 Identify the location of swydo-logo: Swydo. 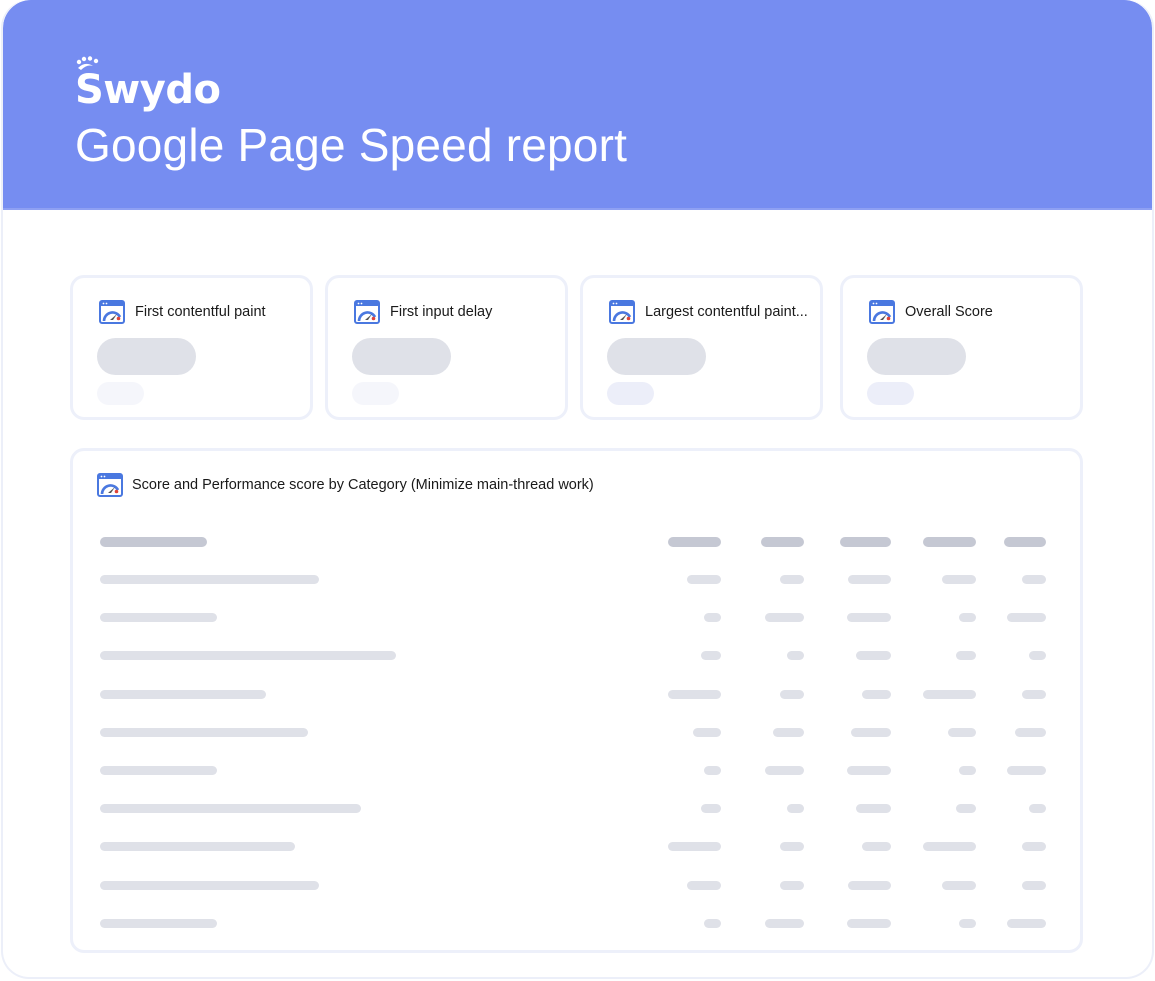
(148, 84).